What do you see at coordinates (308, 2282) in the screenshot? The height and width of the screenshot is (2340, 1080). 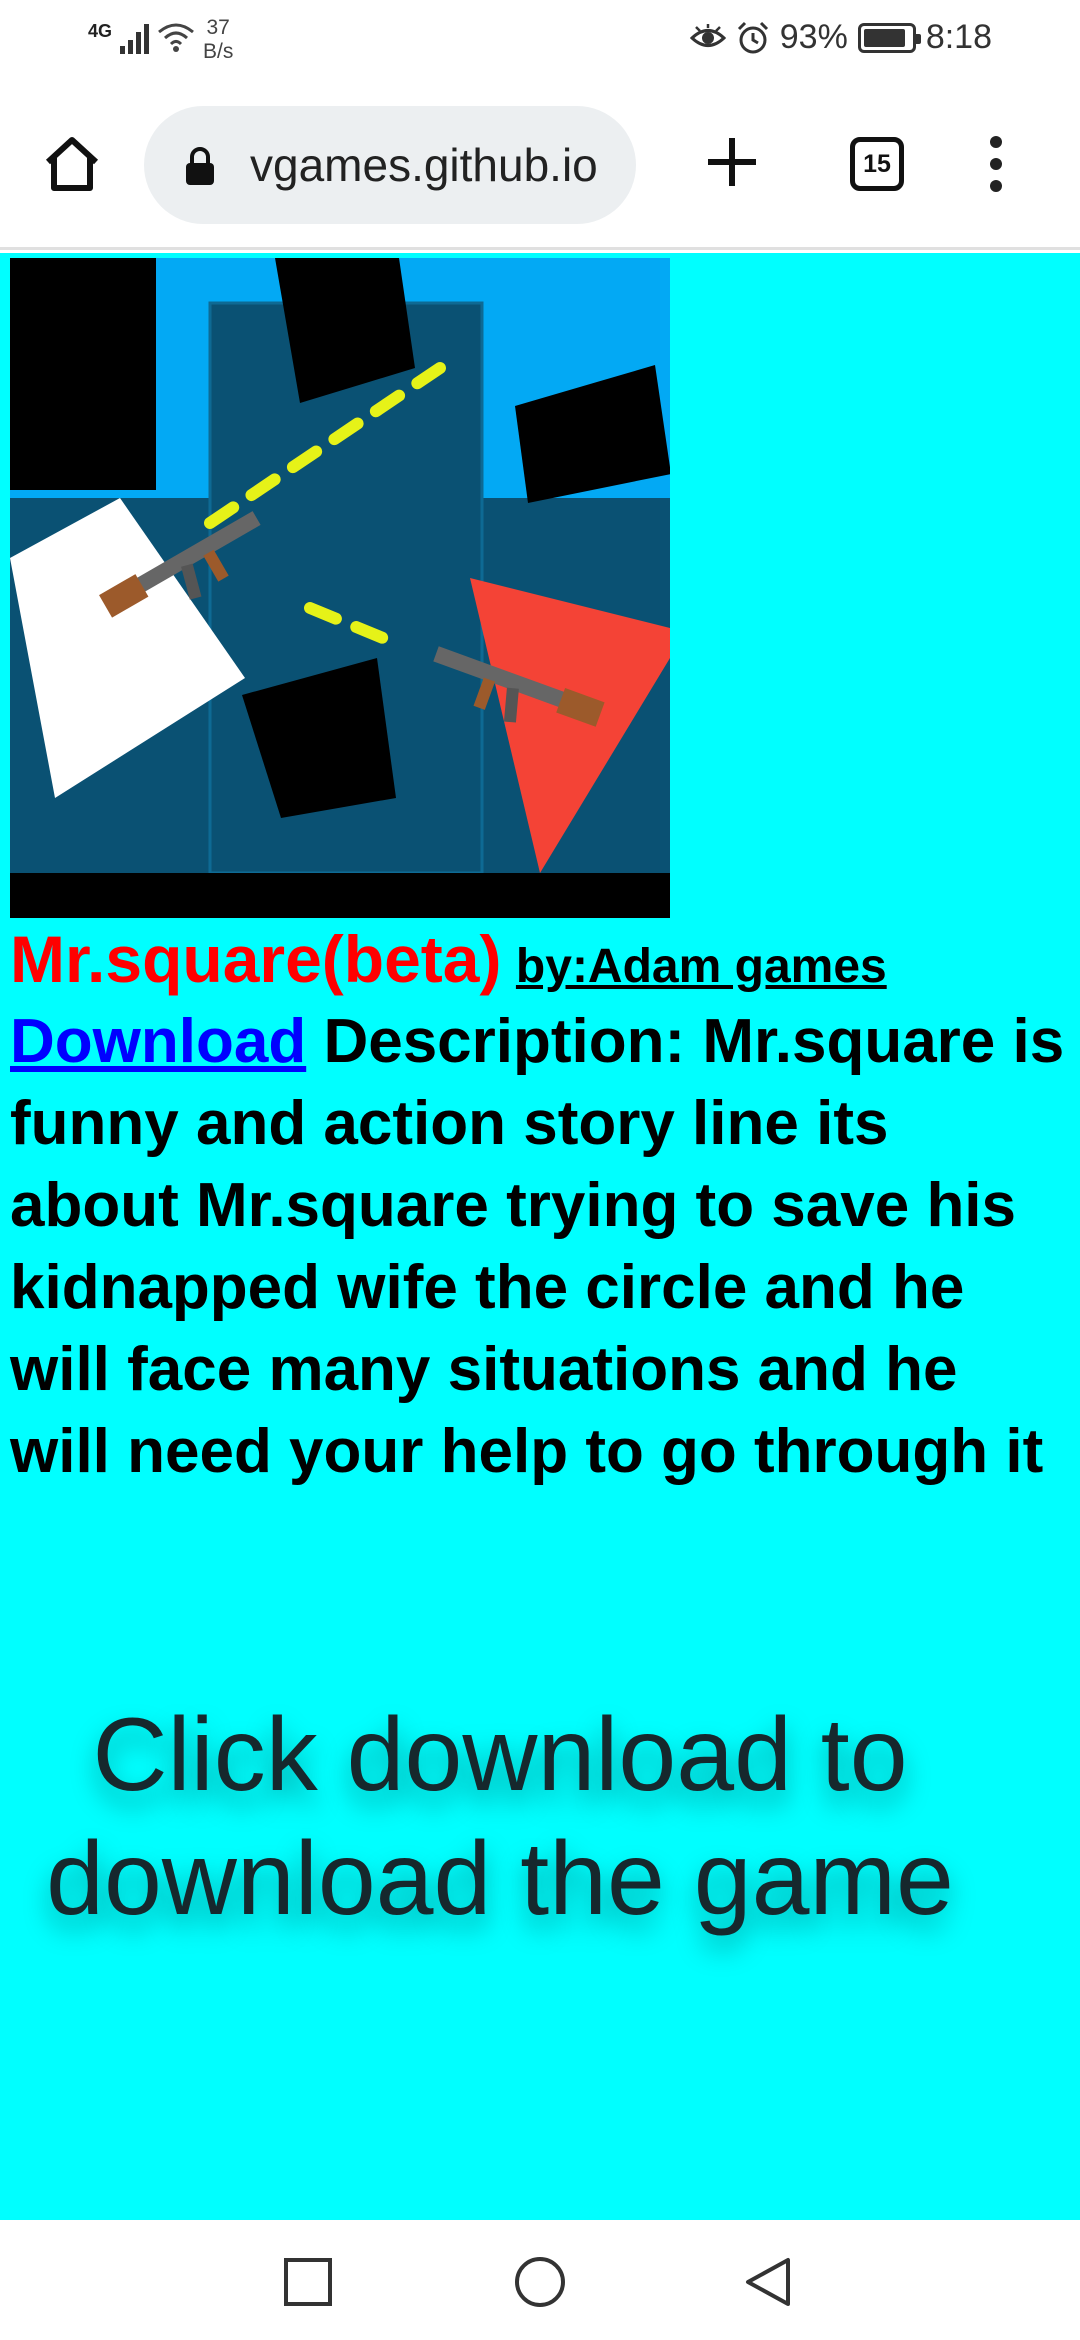 I see `square-icon` at bounding box center [308, 2282].